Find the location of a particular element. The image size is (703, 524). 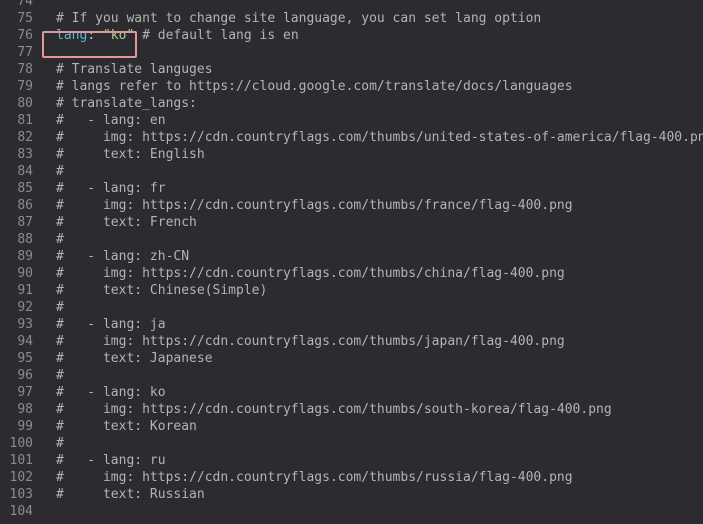

line-text: # text: Chinese(Simple) is located at coordinates (162, 290).